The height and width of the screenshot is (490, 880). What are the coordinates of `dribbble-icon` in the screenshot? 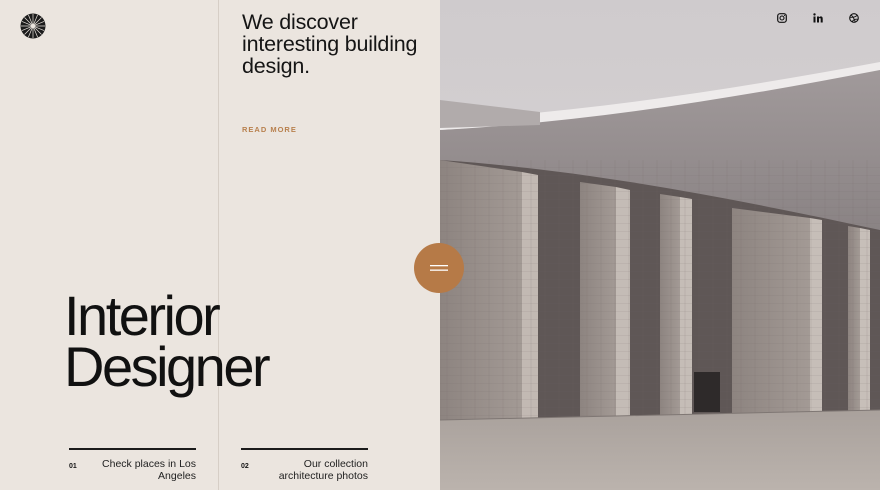 It's located at (854, 18).